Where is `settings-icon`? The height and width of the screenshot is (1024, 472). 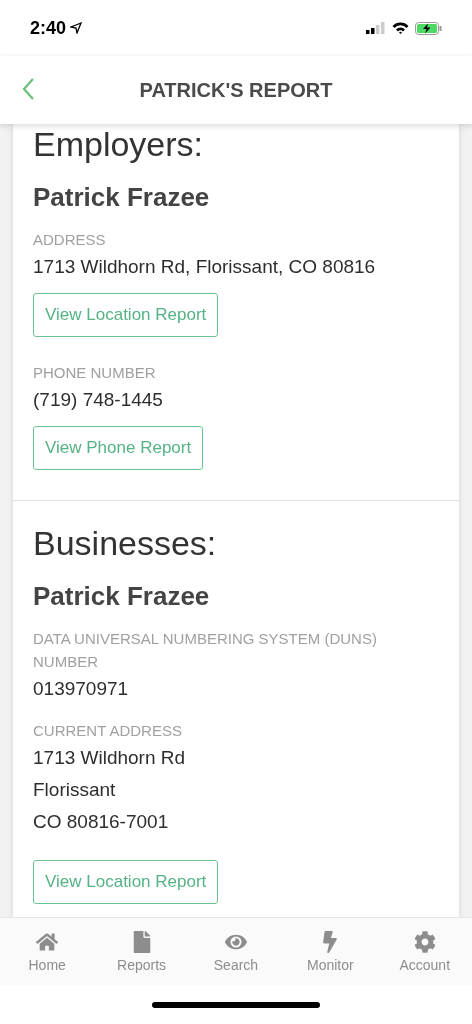 settings-icon is located at coordinates (424, 941).